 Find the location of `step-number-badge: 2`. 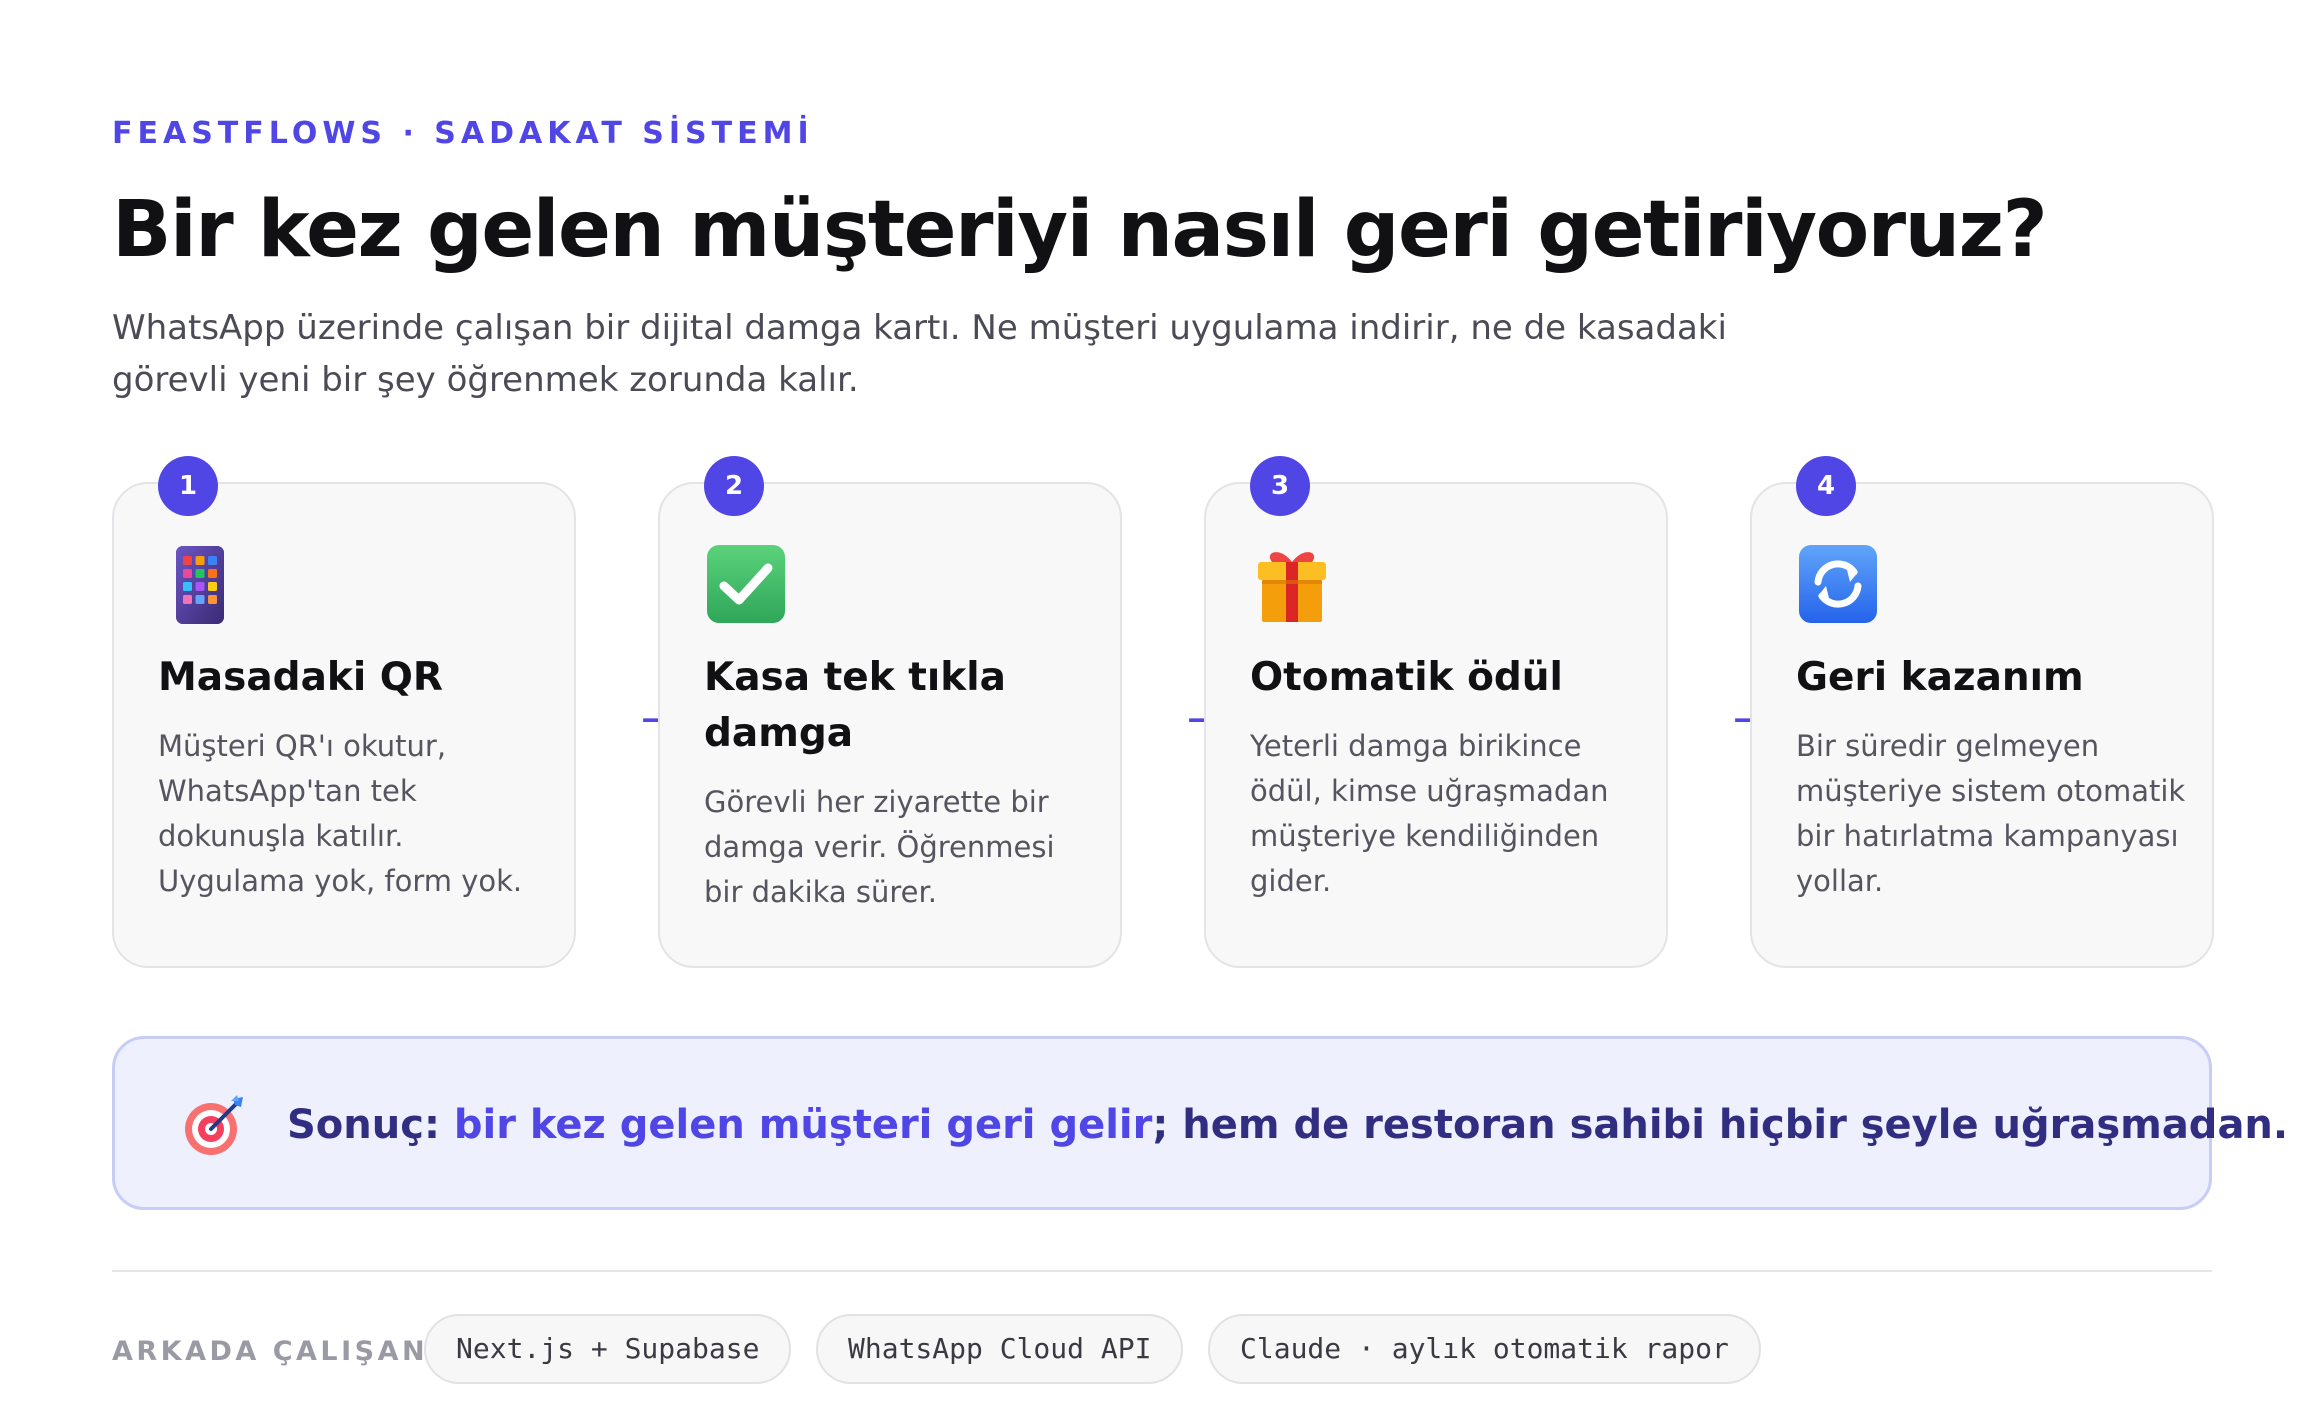

step-number-badge: 2 is located at coordinates (734, 486).